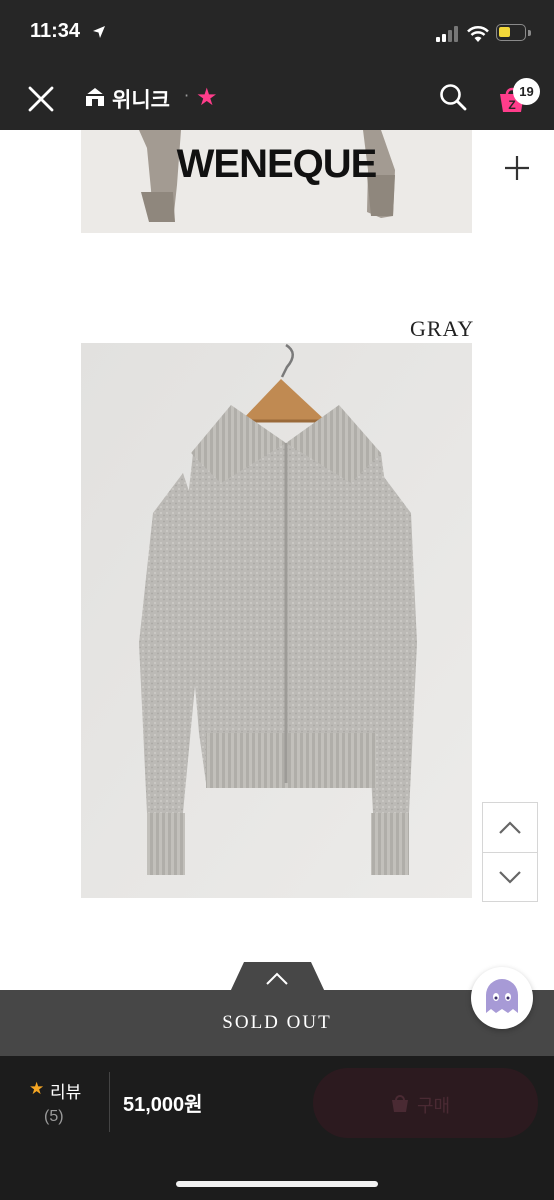 This screenshot has height=1200, width=554. What do you see at coordinates (517, 170) in the screenshot?
I see `plus-icon` at bounding box center [517, 170].